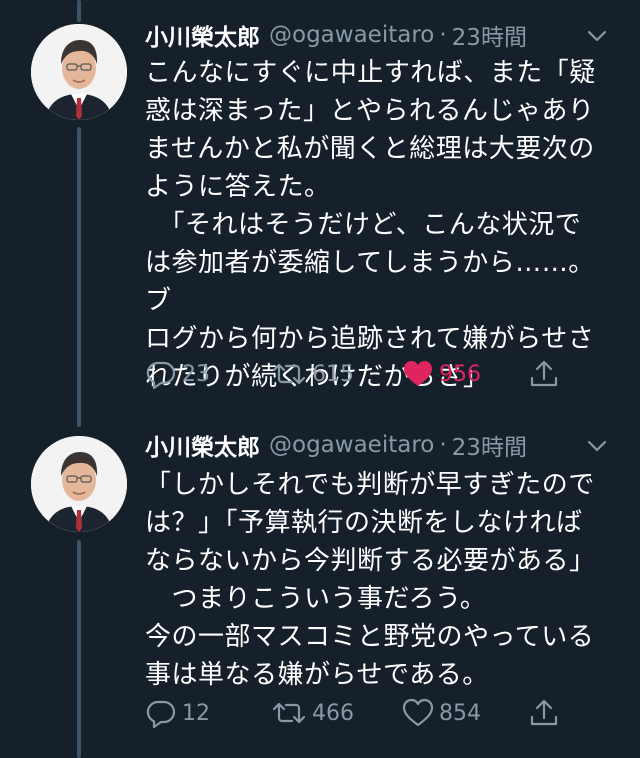  I want to click on retweet-button: 466, so click(312, 713).